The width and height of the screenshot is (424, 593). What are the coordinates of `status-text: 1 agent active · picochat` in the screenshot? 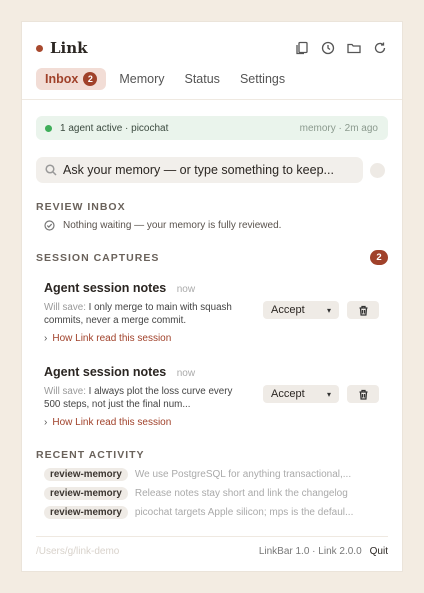 It's located at (114, 128).